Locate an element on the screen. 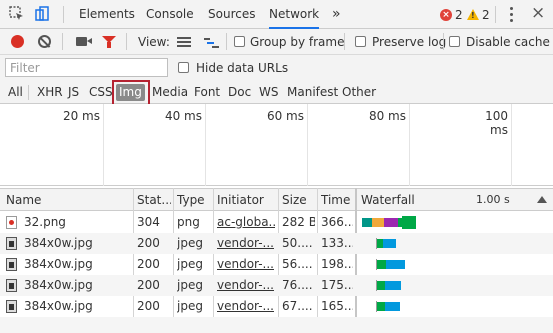 The width and height of the screenshot is (553, 333). filter-bar: Hide data URLs is located at coordinates (276, 68).